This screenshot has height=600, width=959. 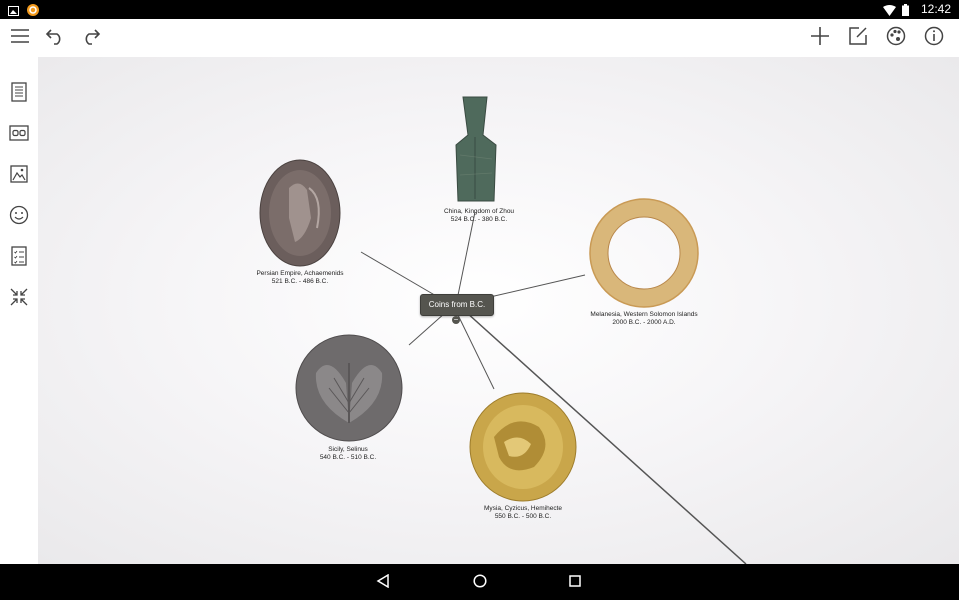 I want to click on info-button, so click(x=934, y=38).